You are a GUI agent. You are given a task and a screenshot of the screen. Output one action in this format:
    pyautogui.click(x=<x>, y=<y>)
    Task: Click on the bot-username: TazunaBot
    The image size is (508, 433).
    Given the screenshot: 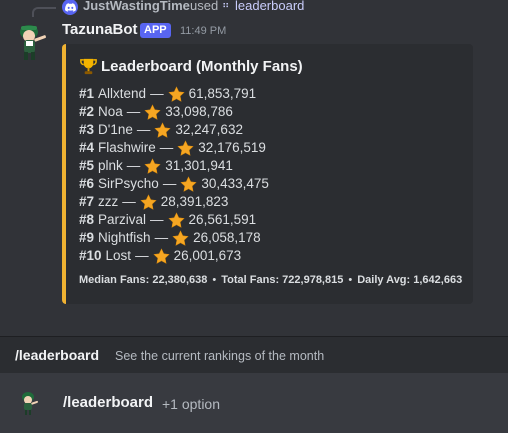 What is the action you would take?
    pyautogui.click(x=100, y=29)
    